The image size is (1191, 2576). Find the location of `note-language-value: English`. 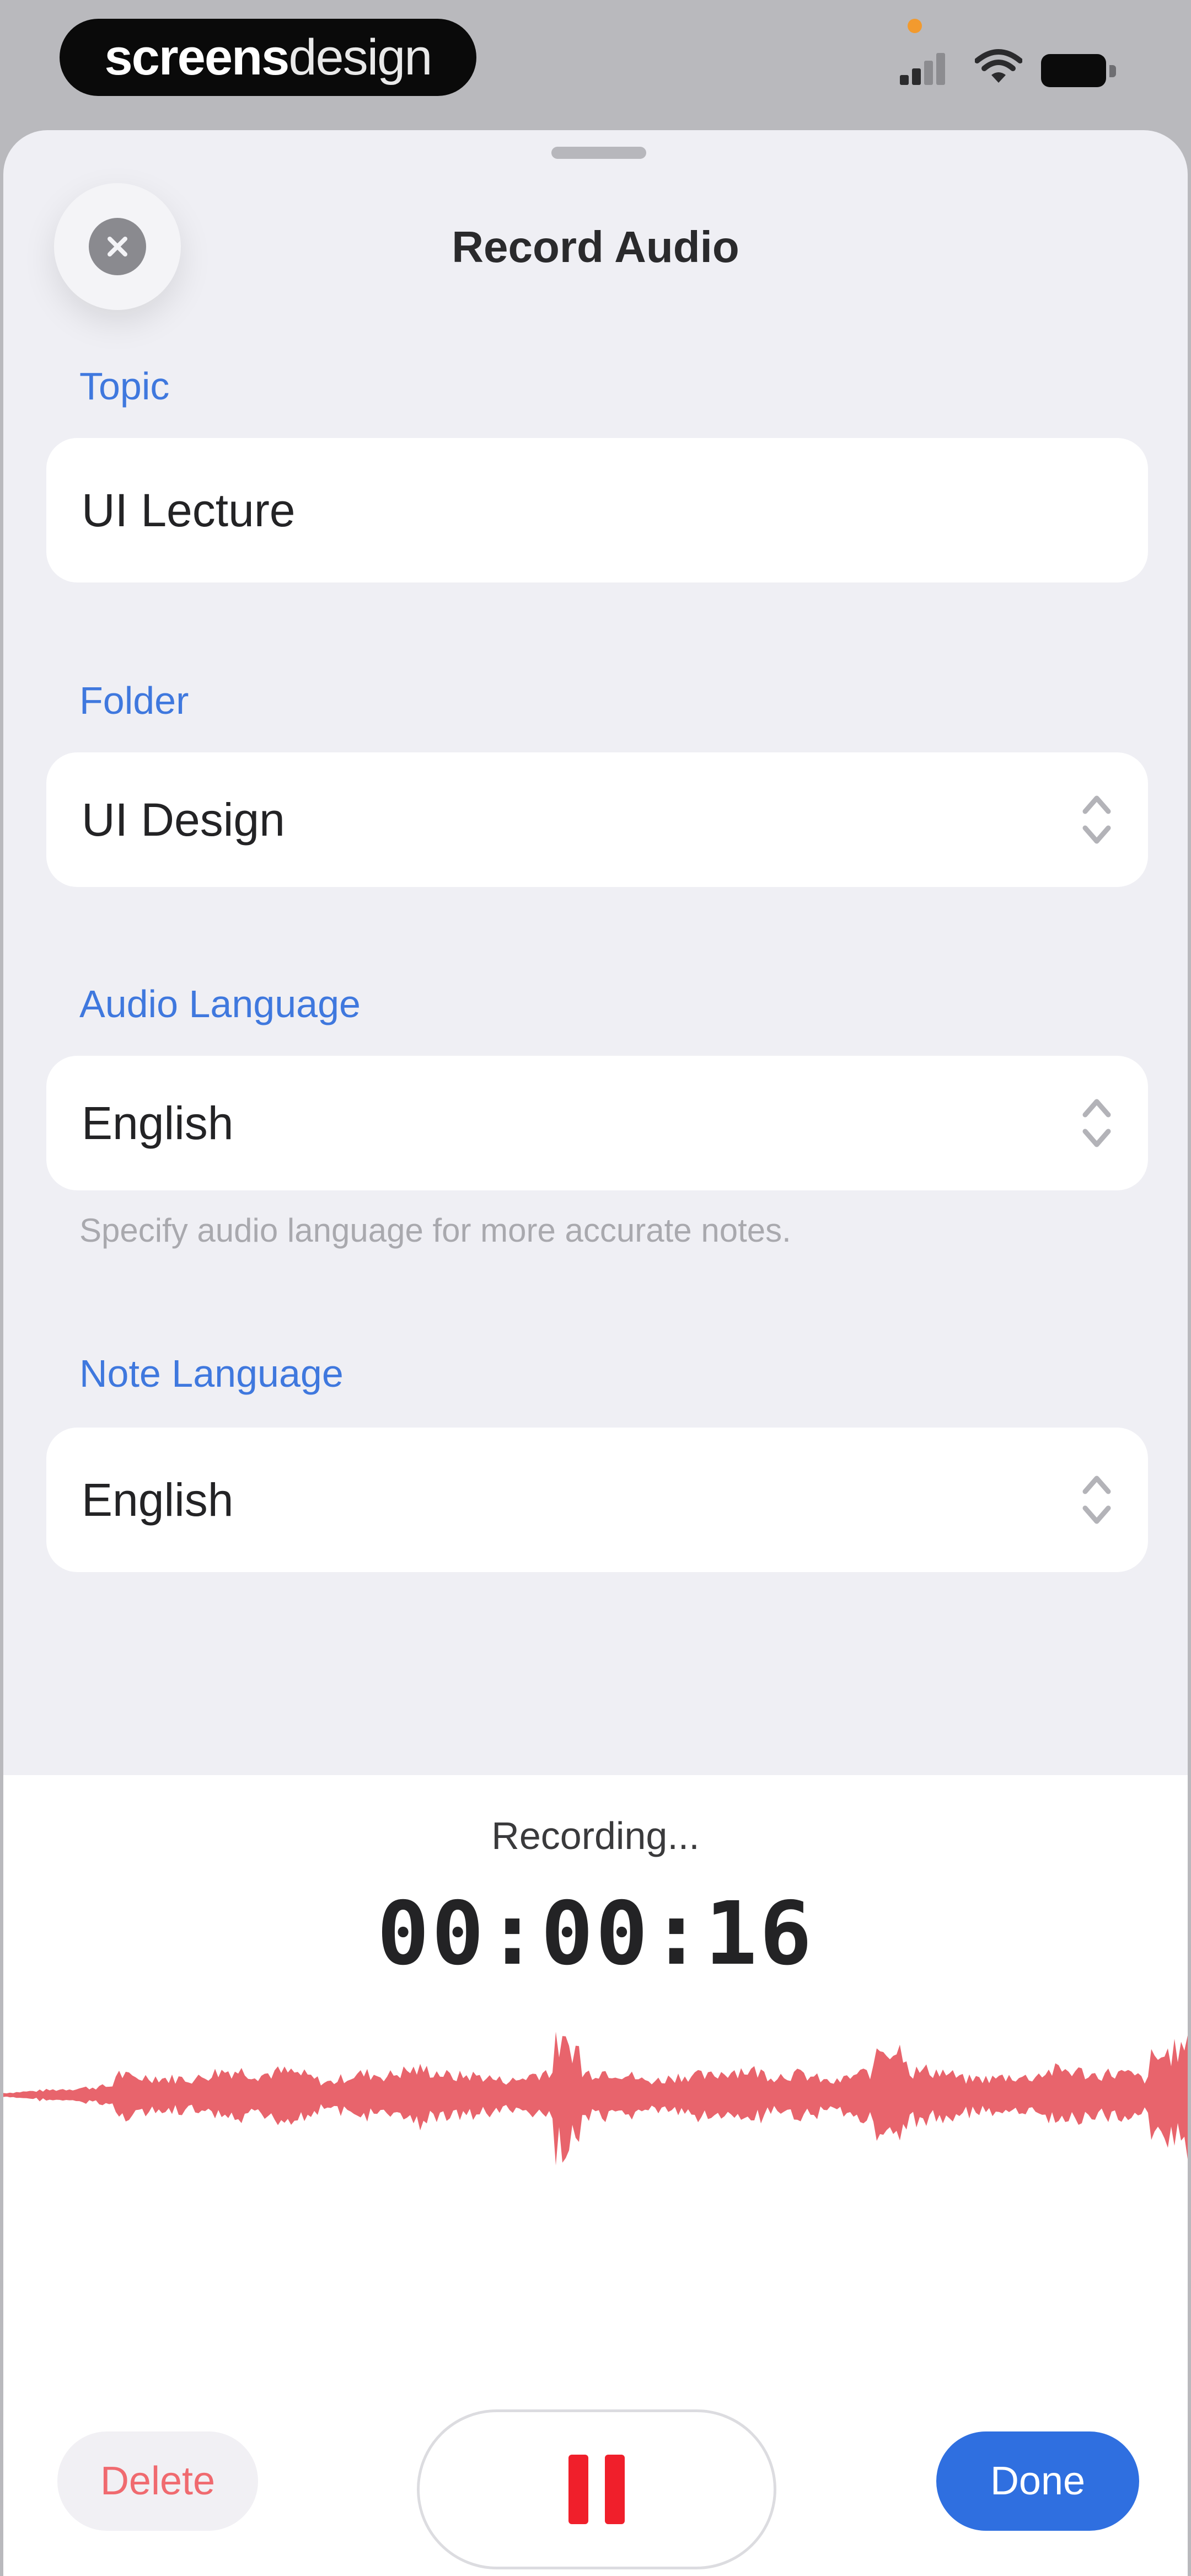

note-language-value: English is located at coordinates (158, 1499).